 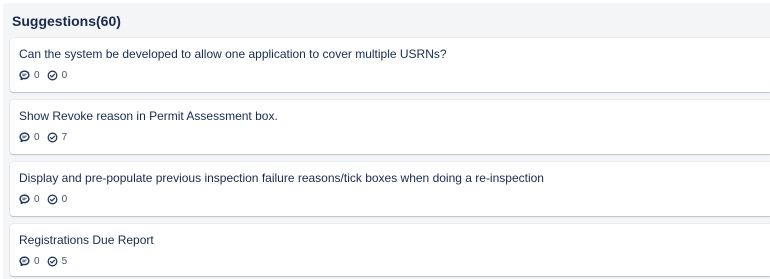 What do you see at coordinates (66, 21) in the screenshot?
I see `panel-title: Suggestions(60)` at bounding box center [66, 21].